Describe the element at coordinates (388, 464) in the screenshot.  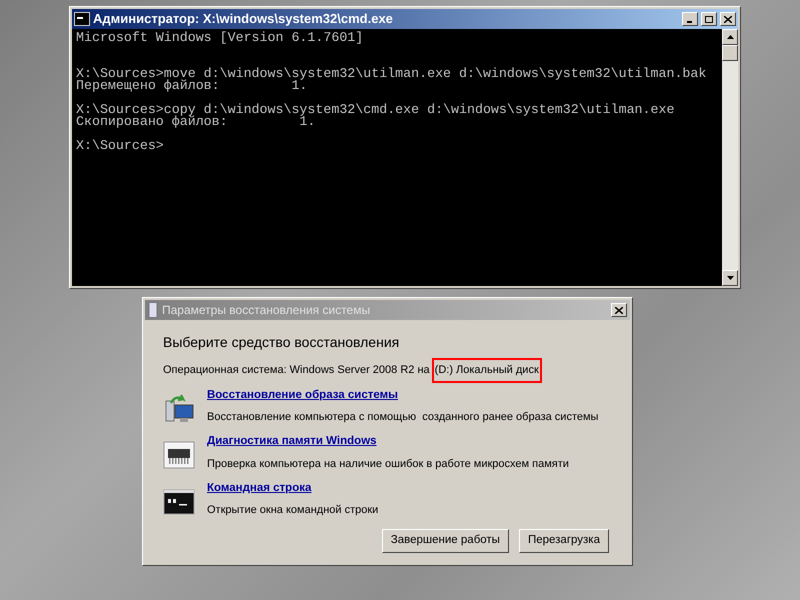
I see `tool-description: Проверка компьютера на наличие ошибок в работе микросхем памяти` at that location.